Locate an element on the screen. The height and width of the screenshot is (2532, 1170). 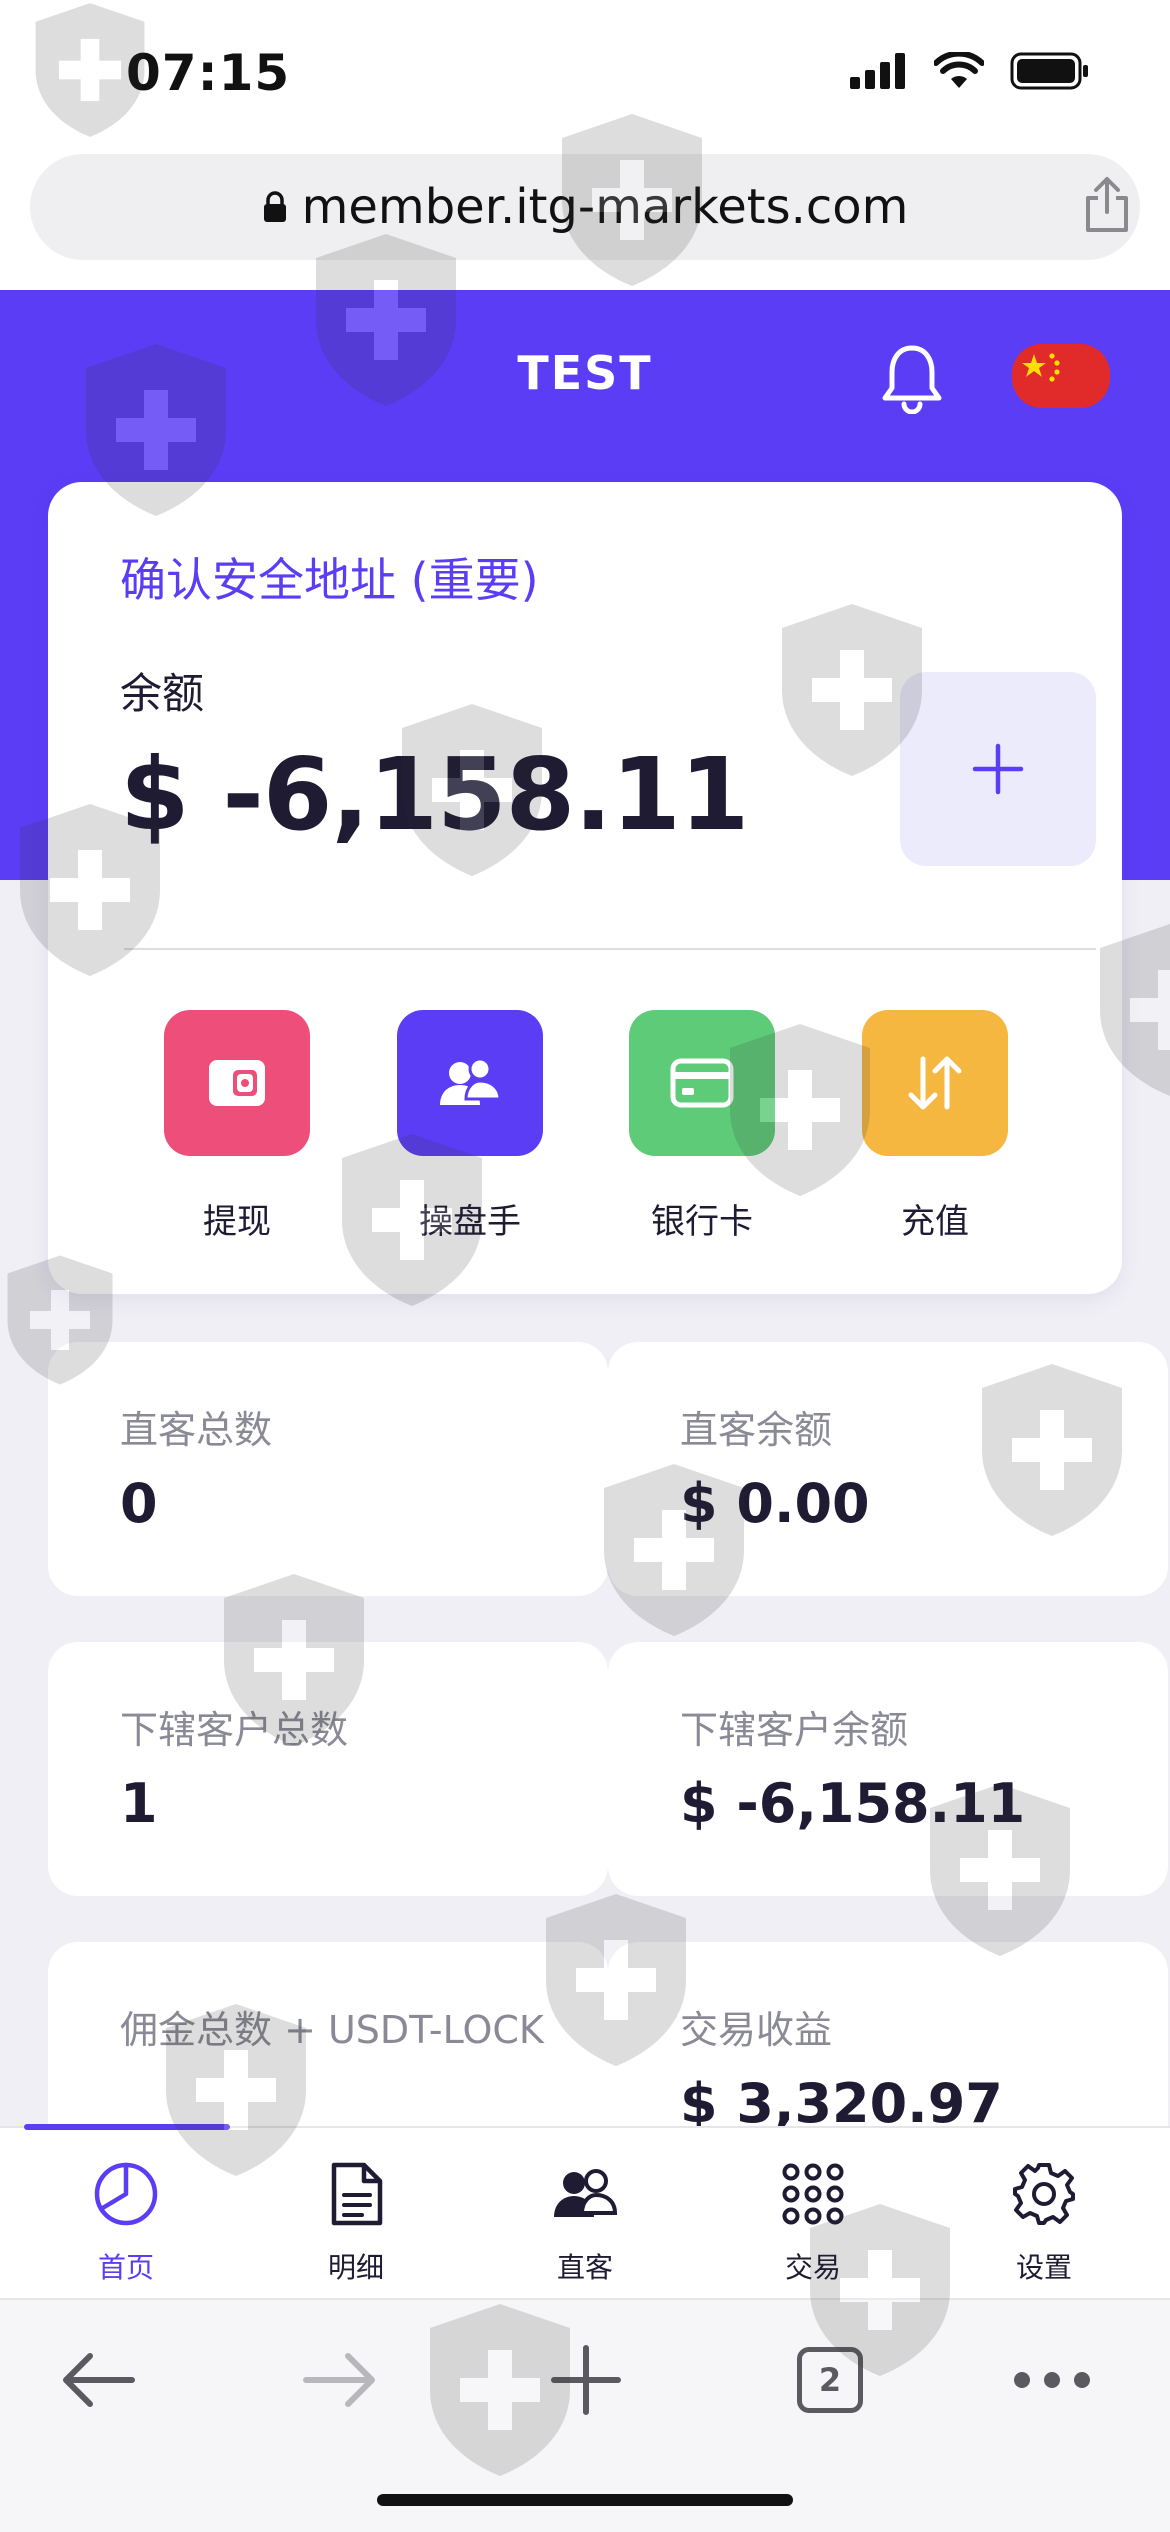
traders-action: 操盘手 is located at coordinates (470, 1126).